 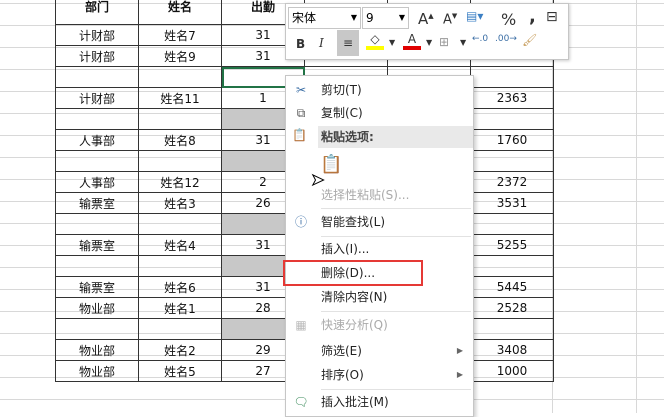 What do you see at coordinates (348, 43) in the screenshot?
I see `align-center-icon: ≡` at bounding box center [348, 43].